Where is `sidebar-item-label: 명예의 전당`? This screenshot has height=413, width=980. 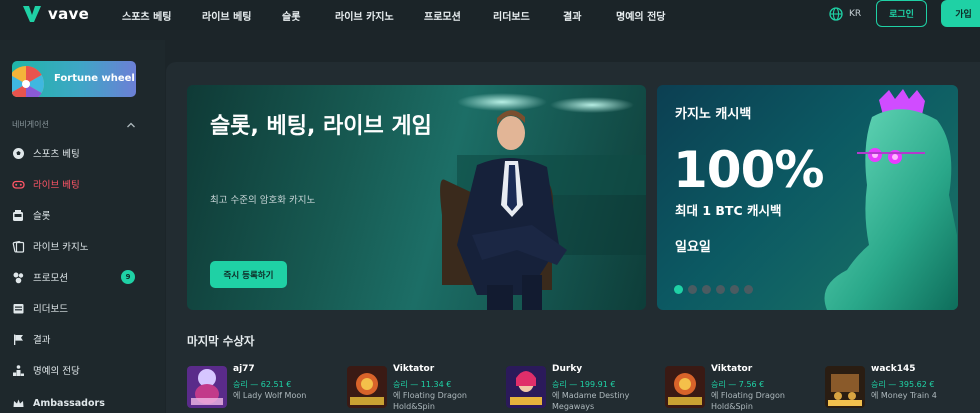
sidebar-item-label: 명예의 전당 is located at coordinates (56, 371).